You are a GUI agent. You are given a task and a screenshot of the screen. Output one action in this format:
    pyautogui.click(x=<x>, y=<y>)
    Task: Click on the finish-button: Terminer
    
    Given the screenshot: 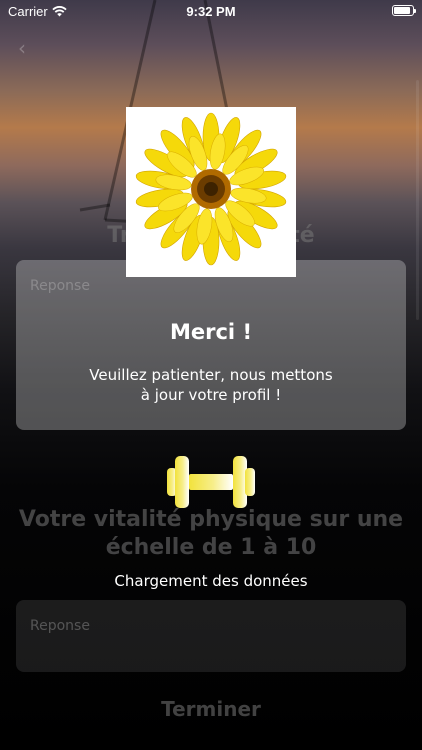 What is the action you would take?
    pyautogui.click(x=211, y=709)
    